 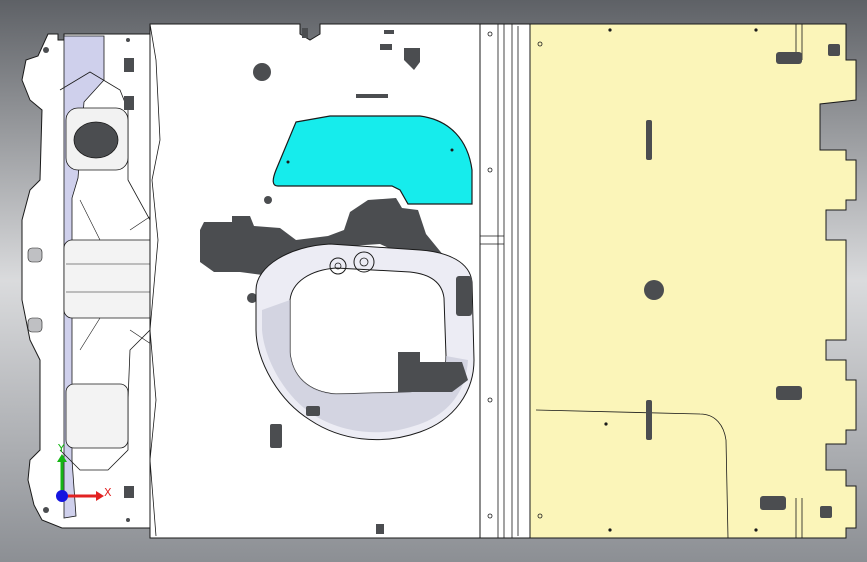 I want to click on triad-z-axis, so click(x=62, y=496).